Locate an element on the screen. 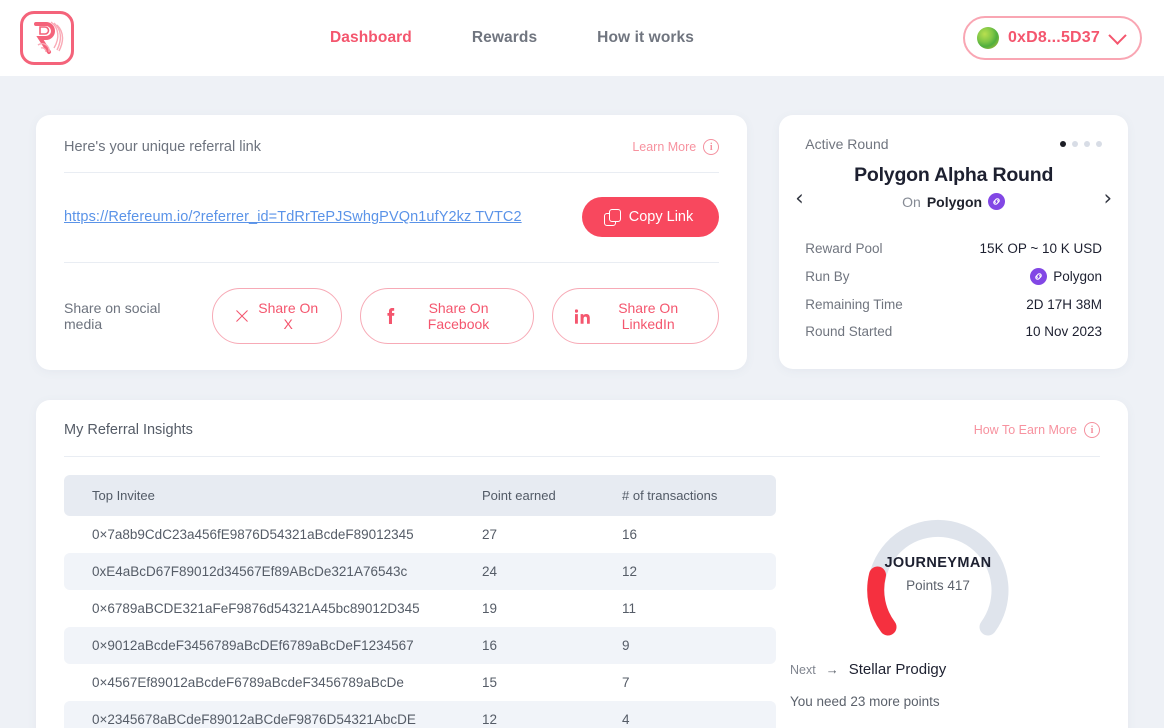  refereum-logo-icon is located at coordinates (47, 38).